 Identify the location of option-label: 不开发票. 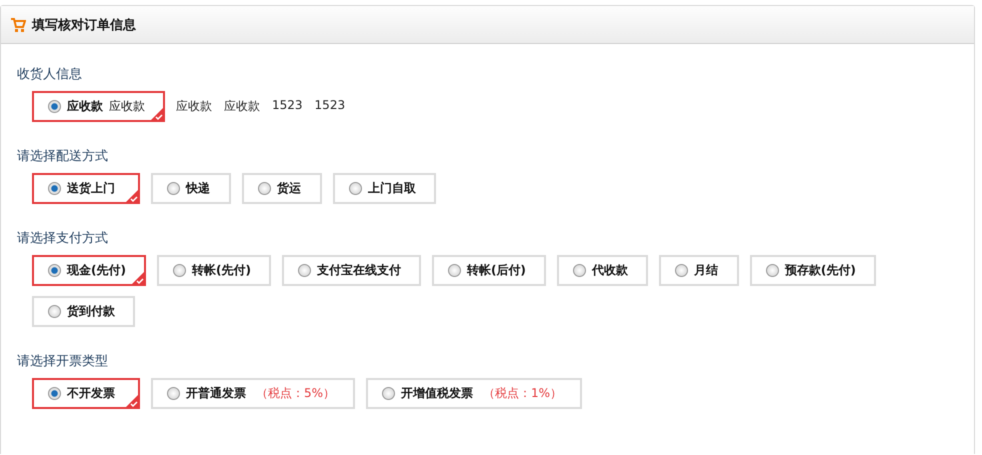
(91, 393).